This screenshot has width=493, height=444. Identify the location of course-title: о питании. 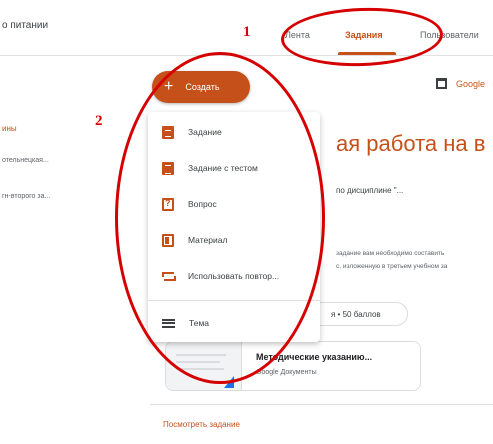
(25, 25).